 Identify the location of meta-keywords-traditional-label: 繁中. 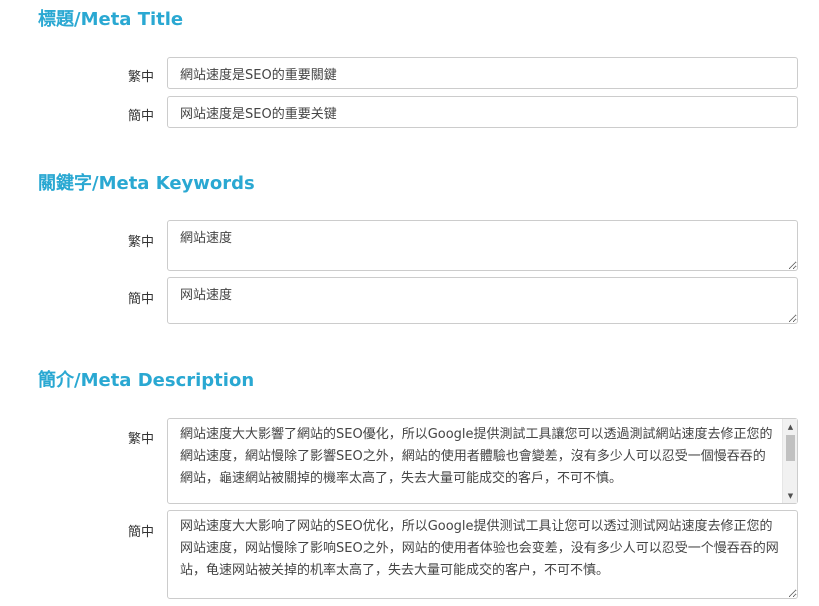
(141, 242).